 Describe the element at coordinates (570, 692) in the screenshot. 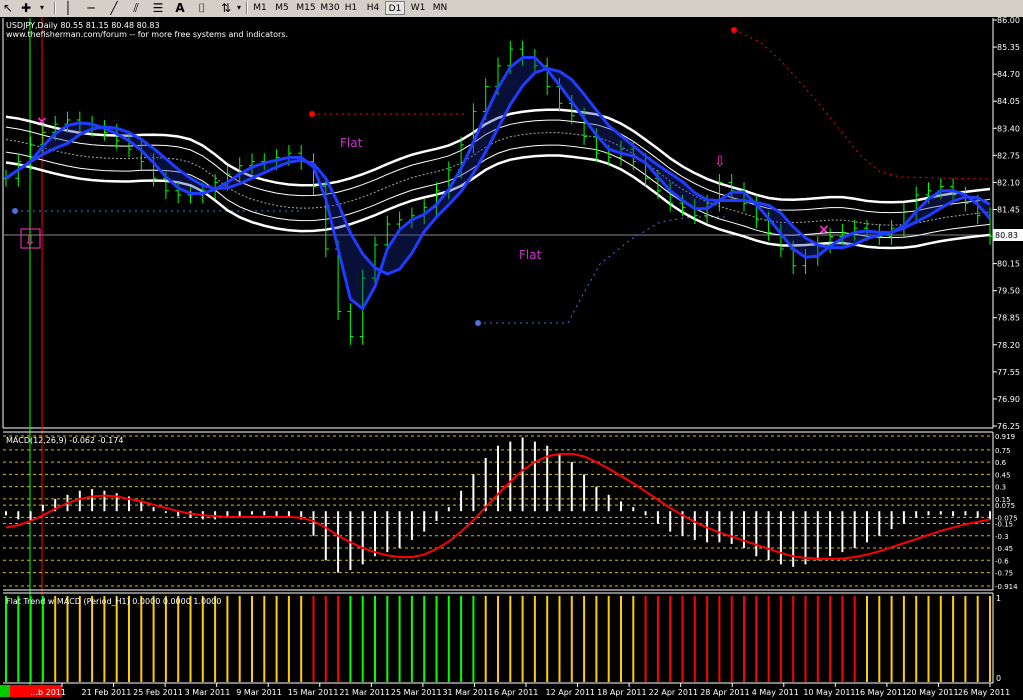

I see `time-axis-tick-label: 12 Apr 2011` at that location.